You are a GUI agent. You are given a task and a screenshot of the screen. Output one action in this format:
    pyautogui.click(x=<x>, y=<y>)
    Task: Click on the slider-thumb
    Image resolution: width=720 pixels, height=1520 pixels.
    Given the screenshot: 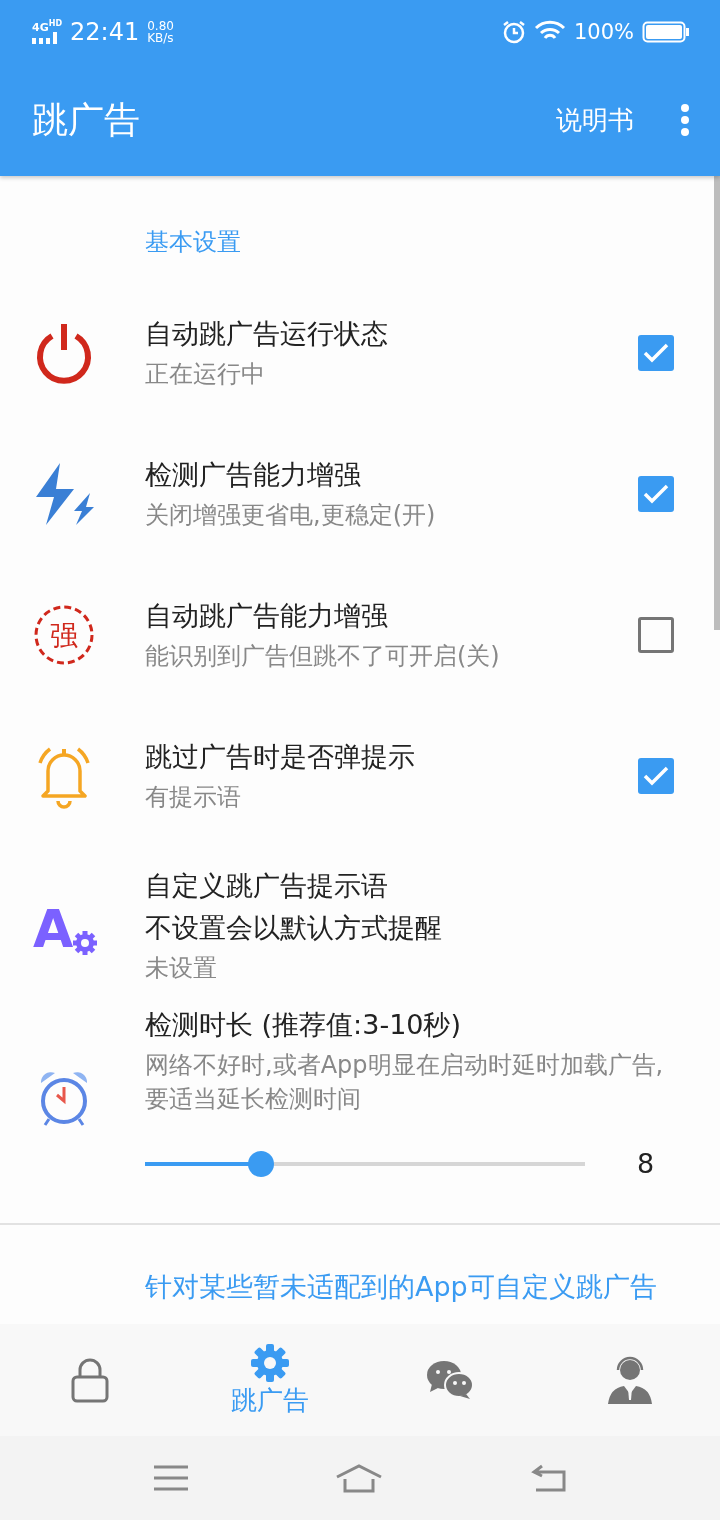 What is the action you would take?
    pyautogui.click(x=261, y=1163)
    